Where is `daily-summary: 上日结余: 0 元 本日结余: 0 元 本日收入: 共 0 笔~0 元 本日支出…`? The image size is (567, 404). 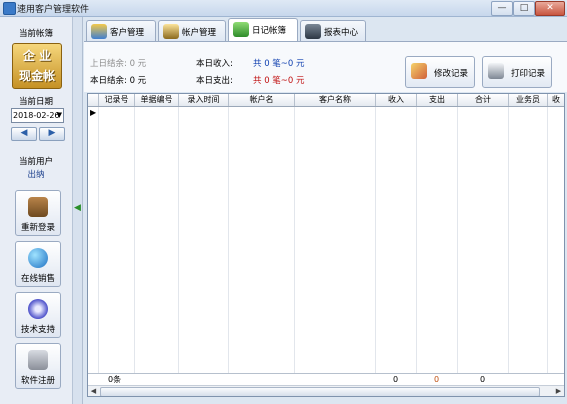
daily-summary: 上日结余: 0 元 本日结余: 0 元 本日收入: 共 0 笔~0 元 本日支出… is located at coordinates (325, 67).